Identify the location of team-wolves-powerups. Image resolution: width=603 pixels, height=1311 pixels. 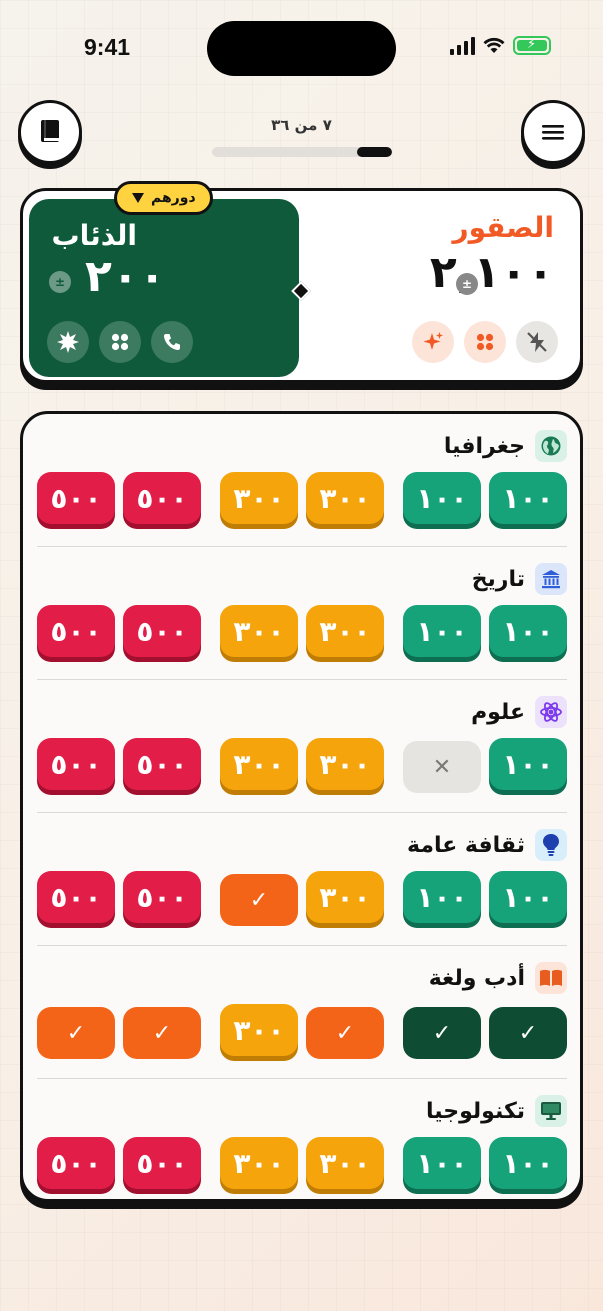
(120, 342).